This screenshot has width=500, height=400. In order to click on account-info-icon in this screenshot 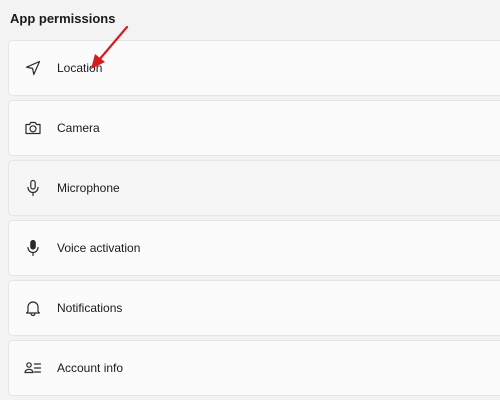, I will do `click(33, 368)`.